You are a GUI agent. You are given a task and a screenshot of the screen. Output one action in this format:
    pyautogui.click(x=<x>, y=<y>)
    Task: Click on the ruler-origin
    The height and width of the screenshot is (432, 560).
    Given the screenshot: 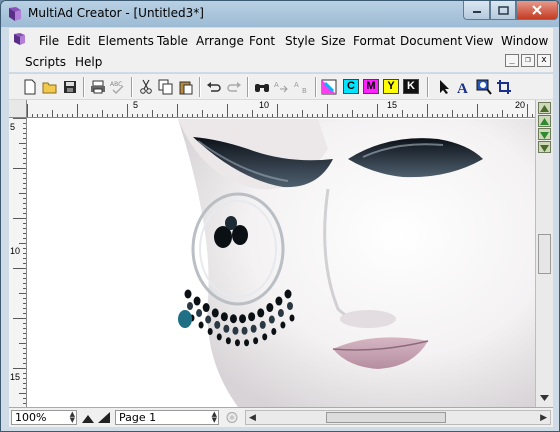 What is the action you would take?
    pyautogui.click(x=18, y=109)
    